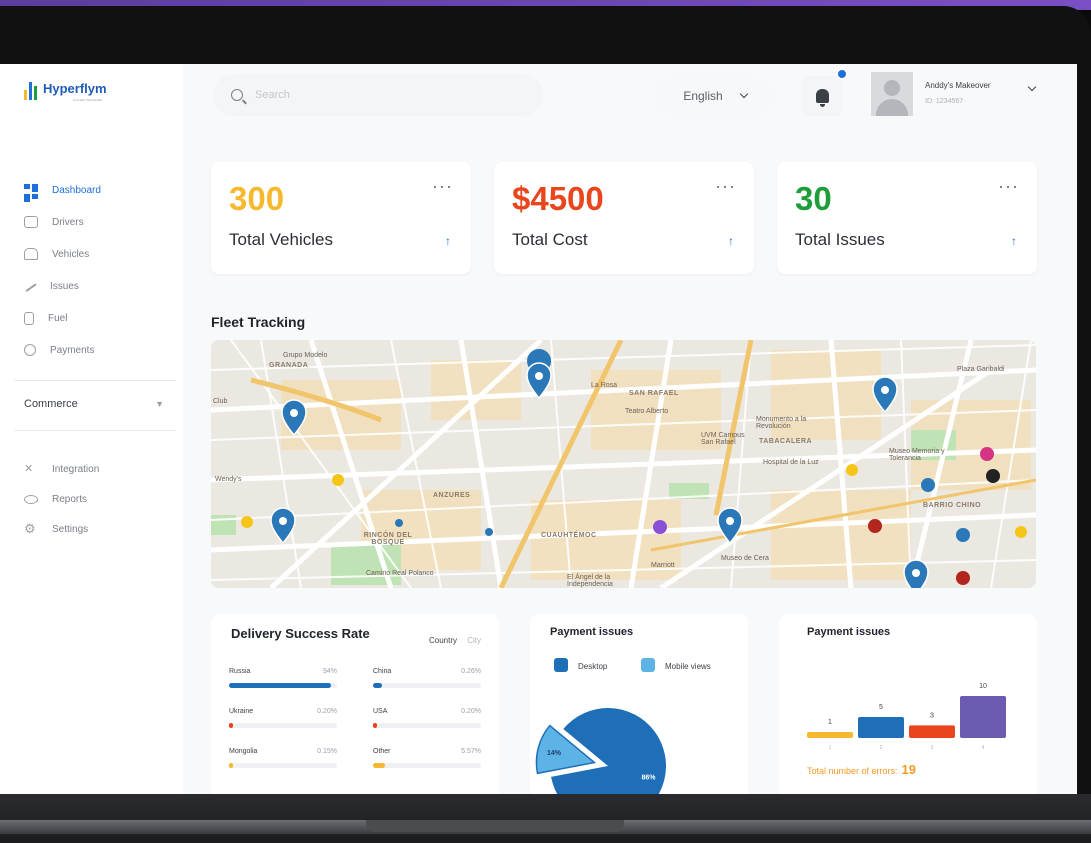 The height and width of the screenshot is (843, 1091). What do you see at coordinates (443, 640) in the screenshot?
I see `tab-country: Country` at bounding box center [443, 640].